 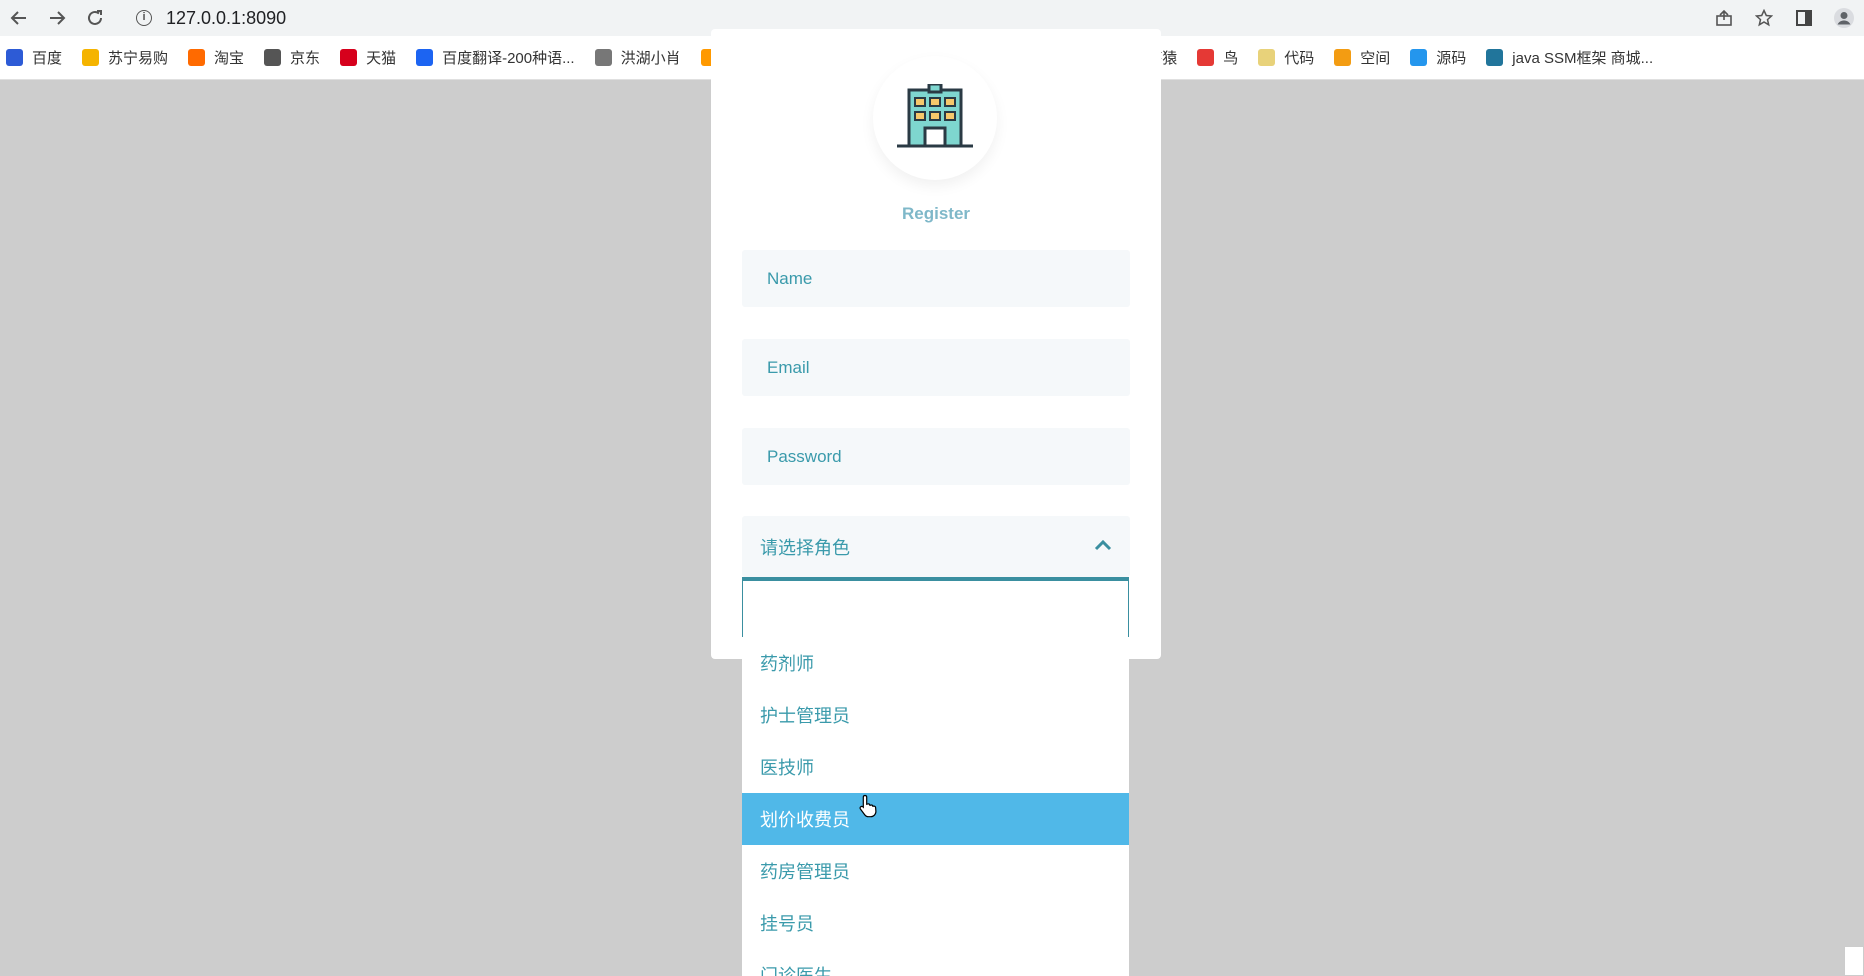 I want to click on logo-circle, so click(x=935, y=118).